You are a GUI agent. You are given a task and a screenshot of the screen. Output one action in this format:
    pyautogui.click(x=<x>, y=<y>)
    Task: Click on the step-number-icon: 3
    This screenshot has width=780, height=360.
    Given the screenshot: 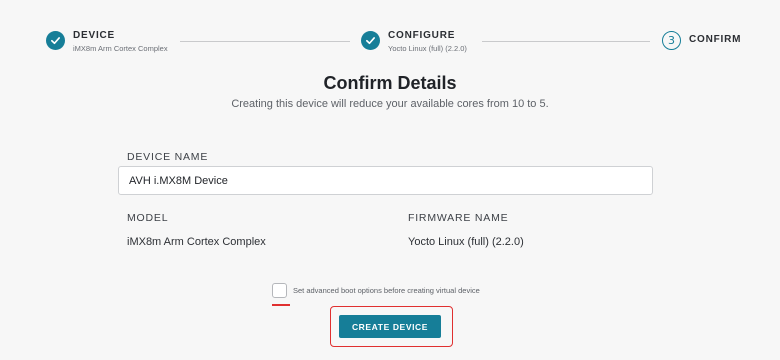 What is the action you would take?
    pyautogui.click(x=671, y=40)
    